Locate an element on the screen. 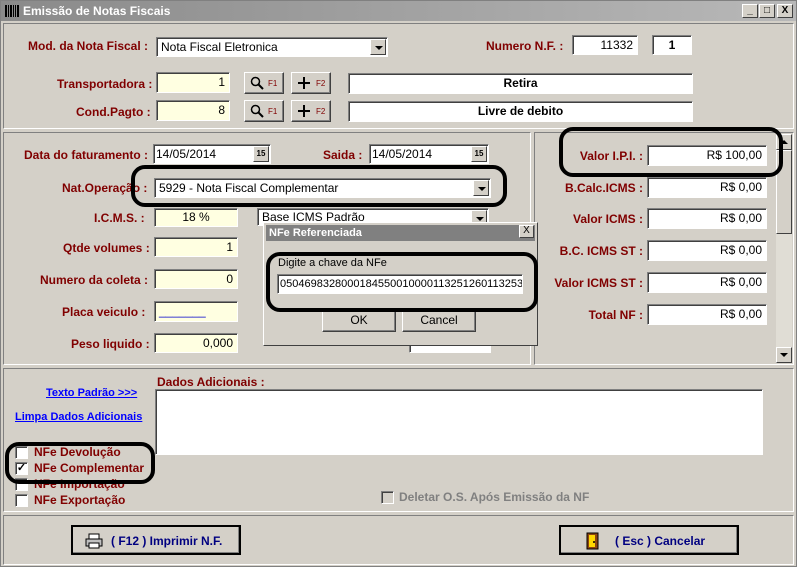 This screenshot has height=567, width=797. condpagto-label: Cond.Pagto : is located at coordinates (113, 112).